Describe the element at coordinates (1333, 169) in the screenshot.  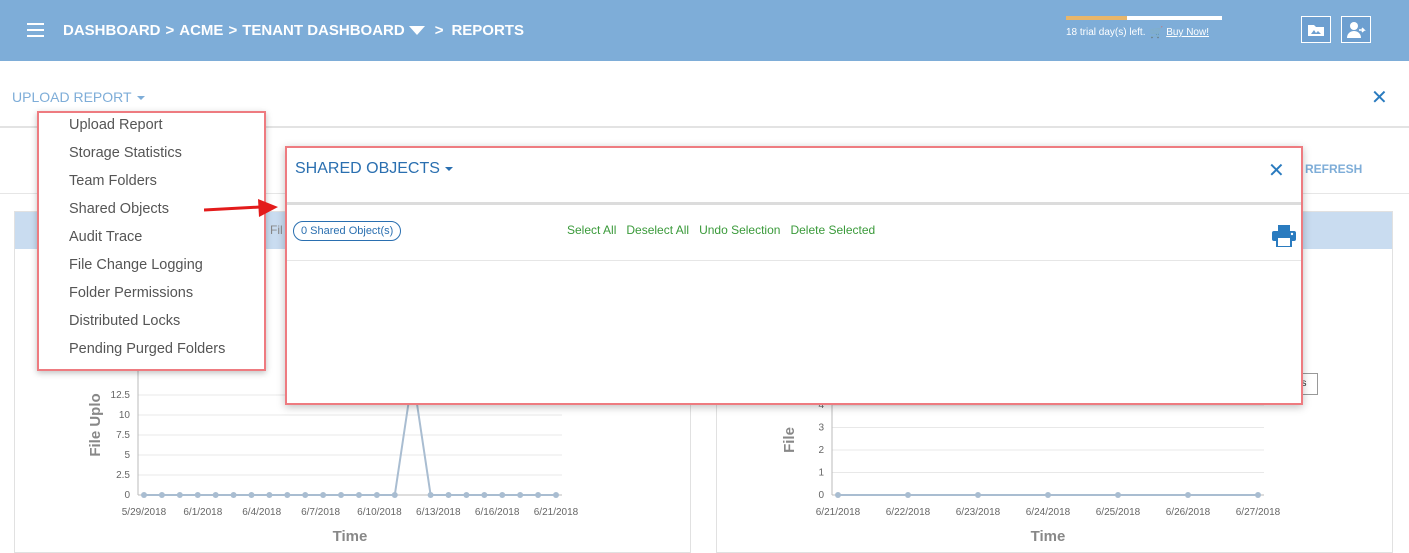
I see `refresh-button: REFRESH` at that location.